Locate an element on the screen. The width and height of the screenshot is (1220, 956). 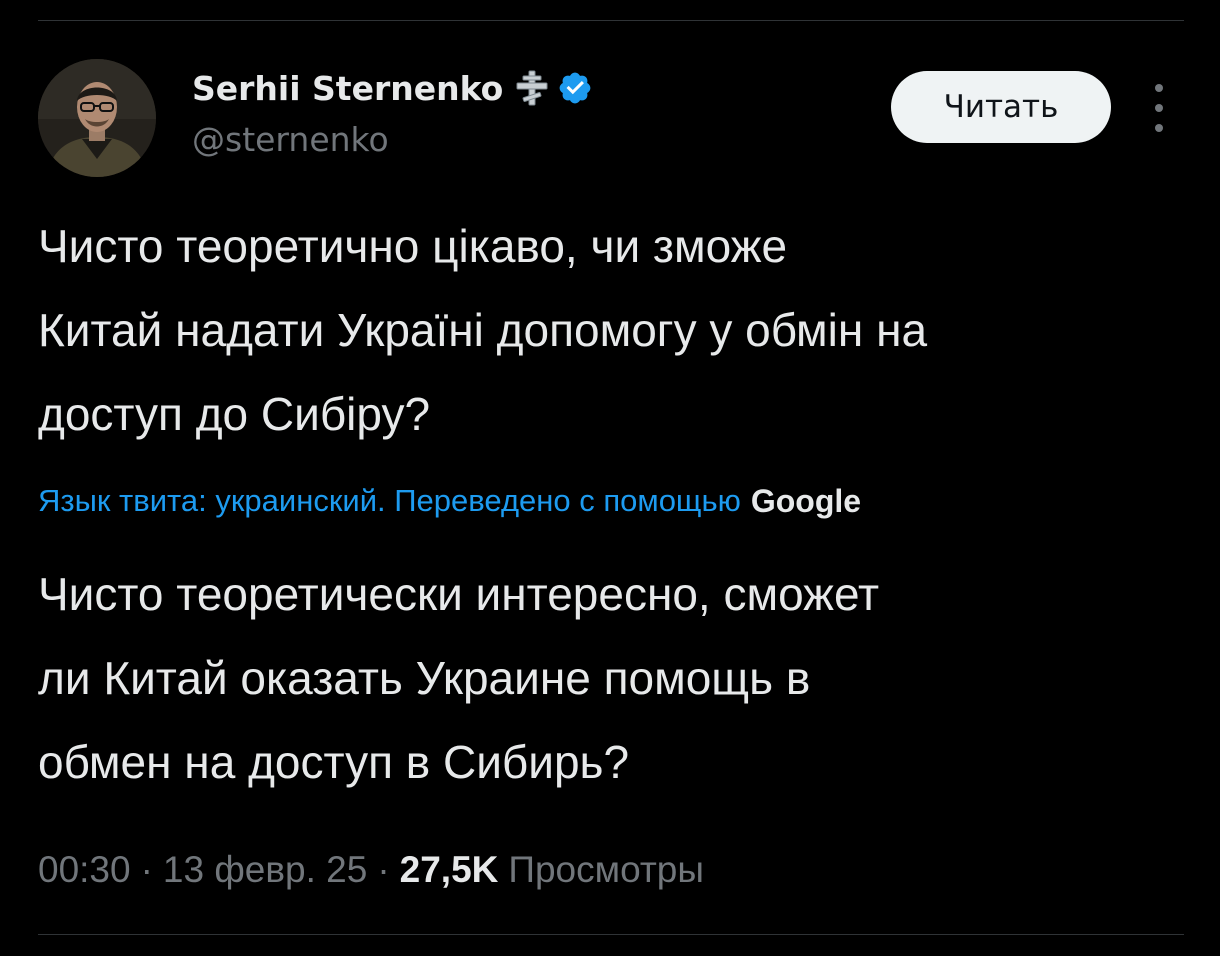
tweet-date: 13 февр. 25 is located at coordinates (265, 870).